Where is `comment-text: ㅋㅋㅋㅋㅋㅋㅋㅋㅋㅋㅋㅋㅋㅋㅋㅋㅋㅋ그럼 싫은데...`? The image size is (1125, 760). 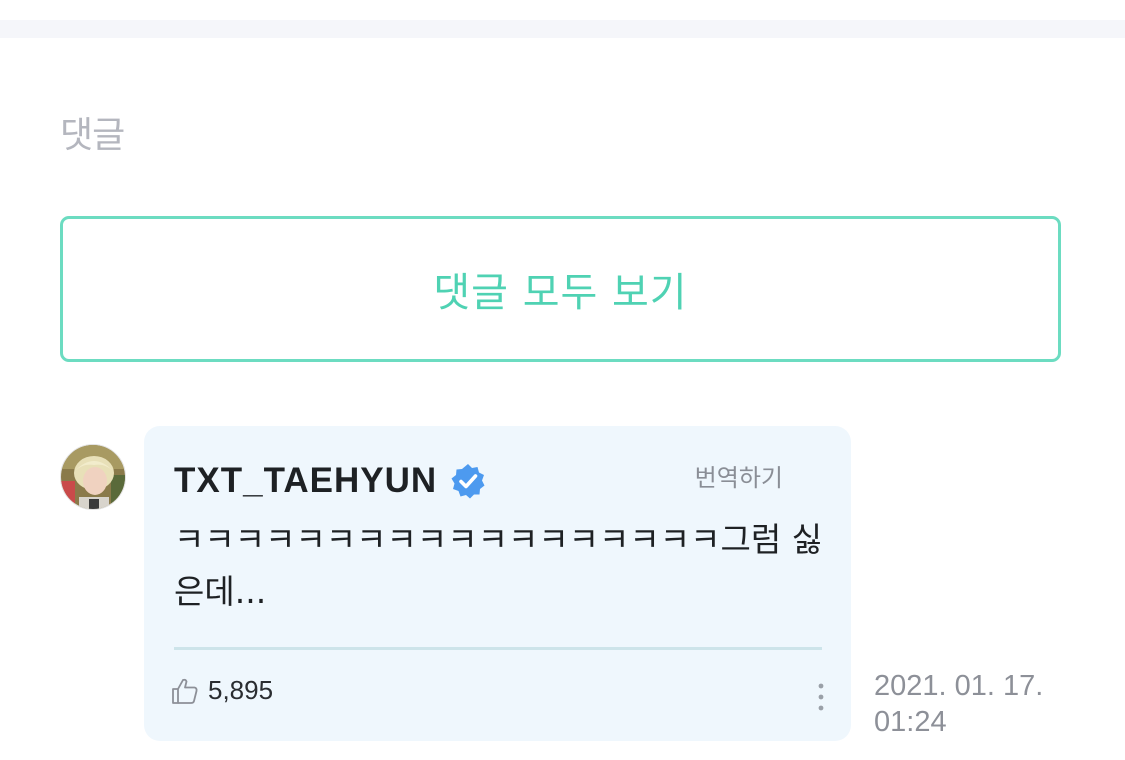 comment-text: ㅋㅋㅋㅋㅋㅋㅋㅋㅋㅋㅋㅋㅋㅋㅋㅋㅋㅋ그럼 싫은데... is located at coordinates (498, 565).